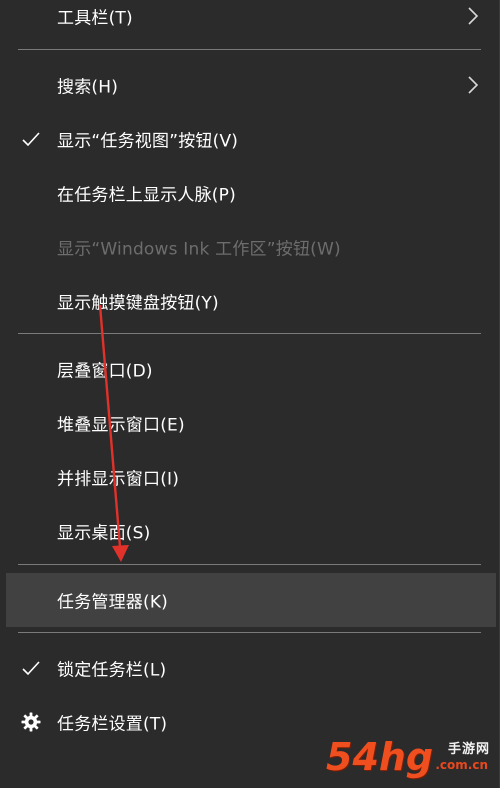 The width and height of the screenshot is (500, 788). Describe the element at coordinates (251, 193) in the screenshot. I see `menu-item-show-people: 在任务栏上显示人脉(P)` at that location.